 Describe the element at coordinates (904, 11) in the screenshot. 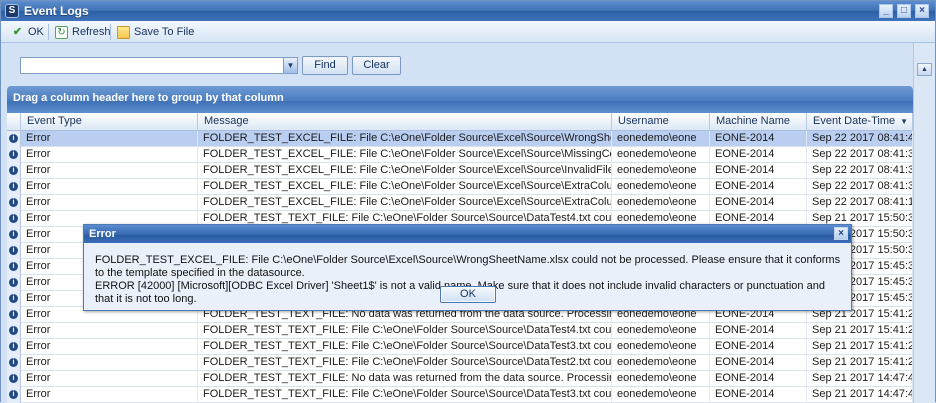

I see `maximize-button: □` at that location.